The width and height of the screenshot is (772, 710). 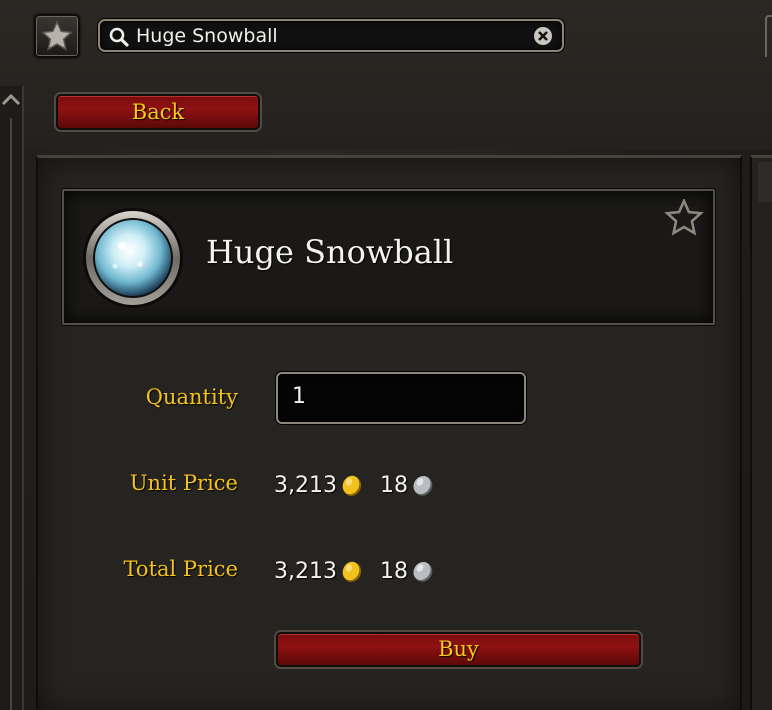 What do you see at coordinates (393, 571) in the screenshot?
I see `total-price-silver: 18` at bounding box center [393, 571].